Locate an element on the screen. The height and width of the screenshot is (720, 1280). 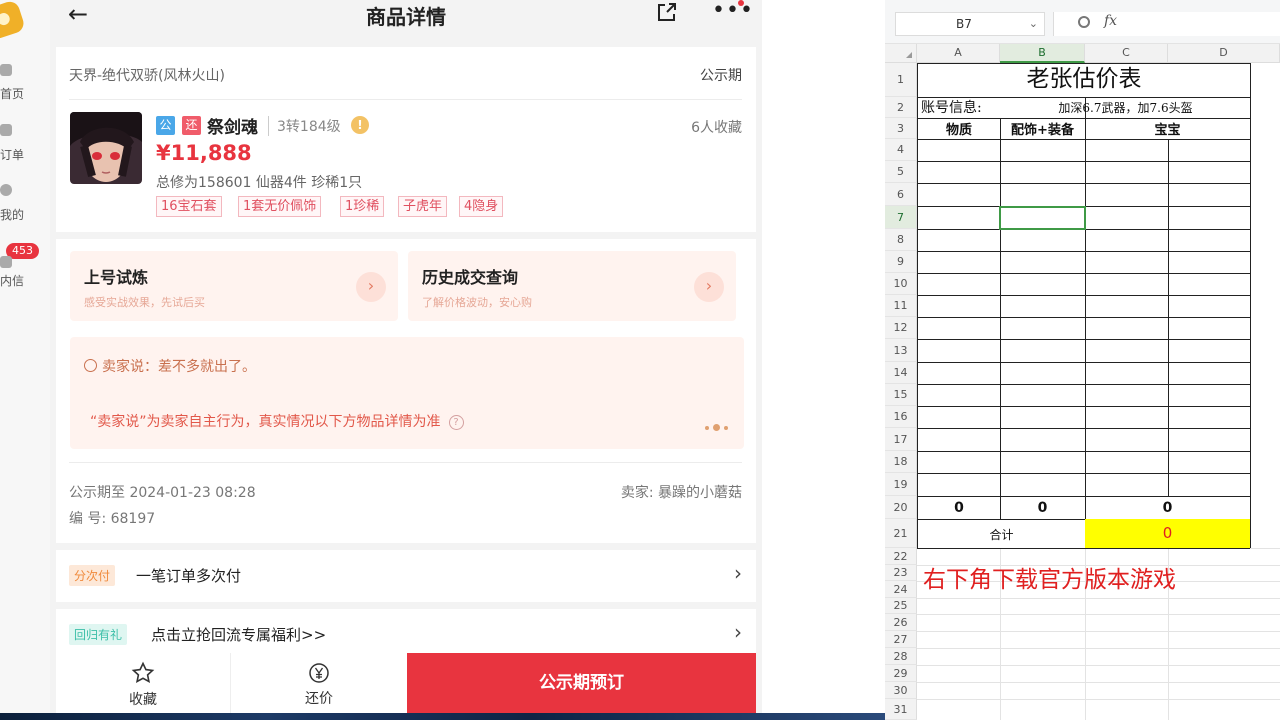
row-header-6: 6 is located at coordinates (901, 194).